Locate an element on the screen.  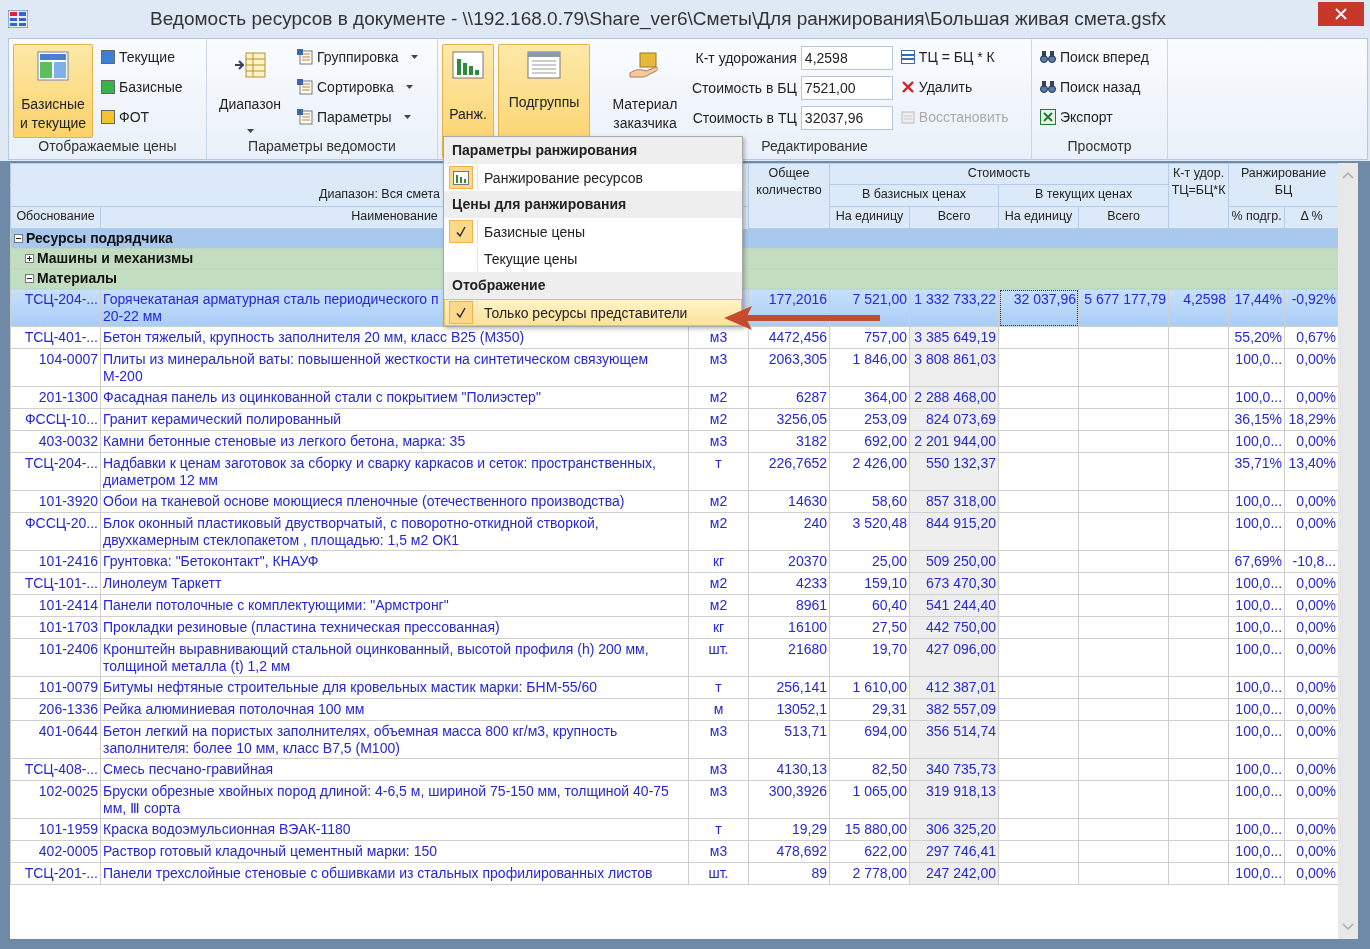
menu-section-title: Отображение is located at coordinates (593, 285).